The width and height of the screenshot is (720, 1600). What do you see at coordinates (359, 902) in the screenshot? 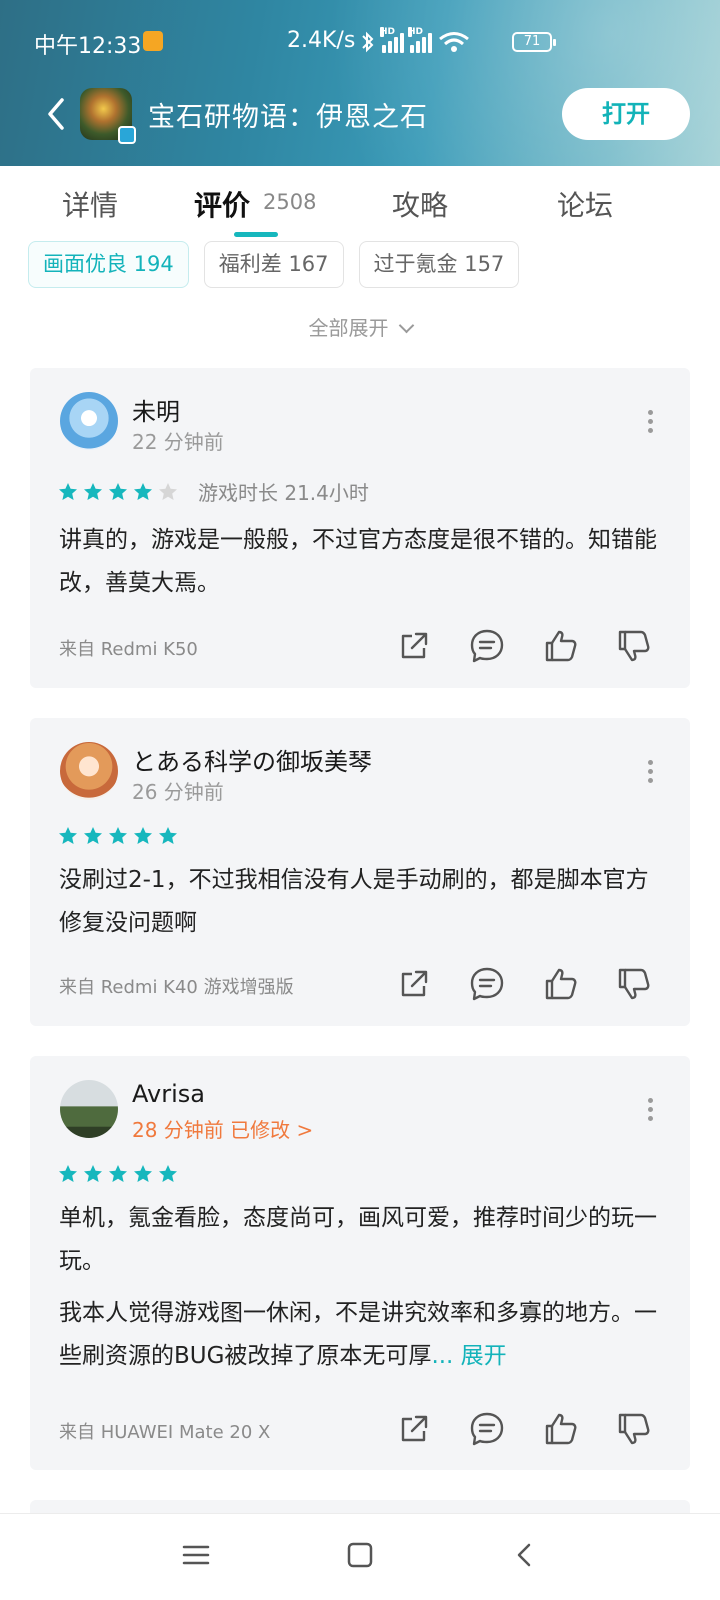
I see `review-text: 没刷过2-1，不过我相信没有人是手动刷的，都是脚本官方修复没问题啊` at bounding box center [359, 902].